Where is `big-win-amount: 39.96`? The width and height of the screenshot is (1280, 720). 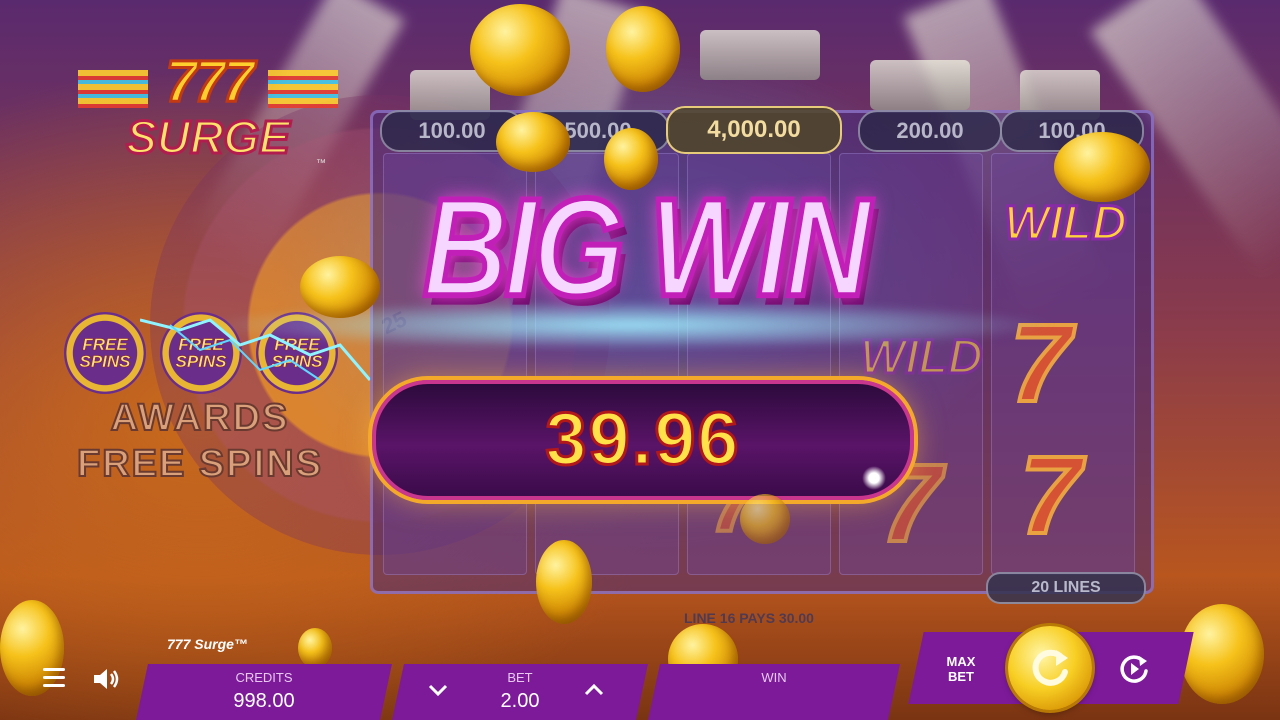 big-win-amount: 39.96 is located at coordinates (642, 439).